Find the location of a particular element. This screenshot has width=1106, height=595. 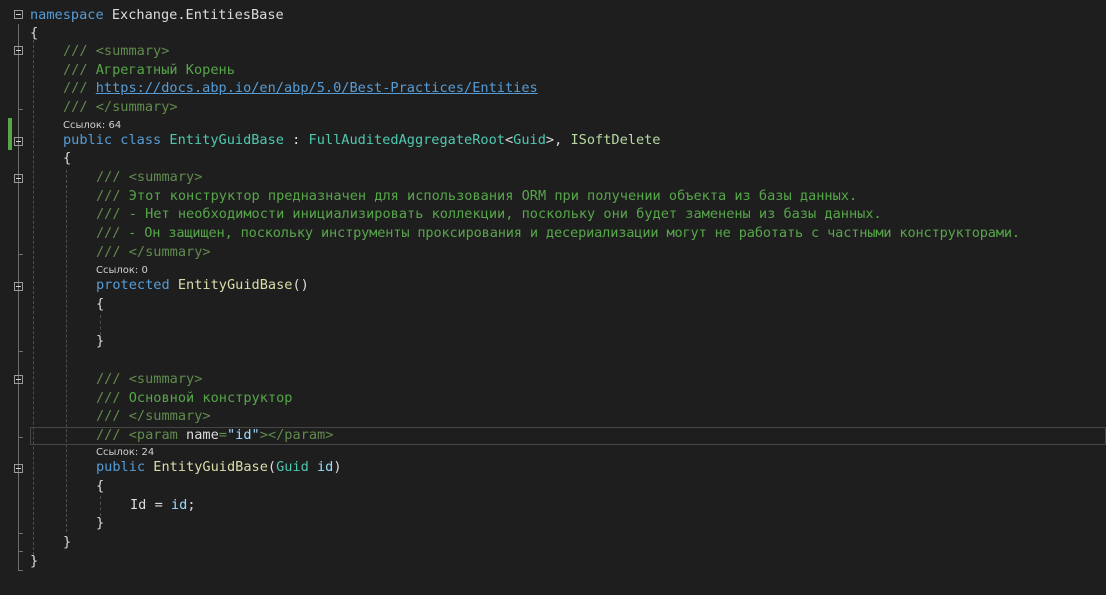

ctor-summary-fold-end is located at coordinates (20, 254).